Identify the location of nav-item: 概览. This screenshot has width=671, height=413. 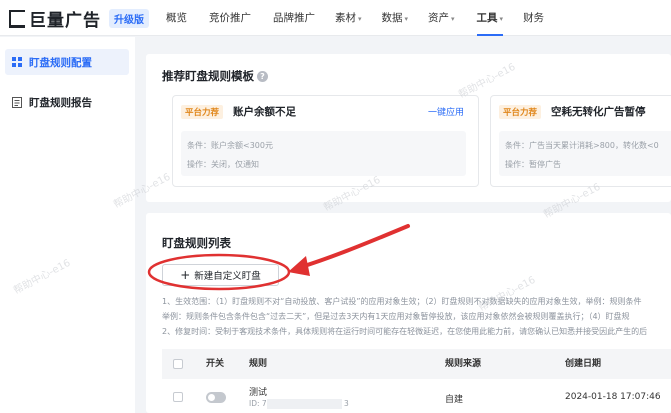
(176, 18).